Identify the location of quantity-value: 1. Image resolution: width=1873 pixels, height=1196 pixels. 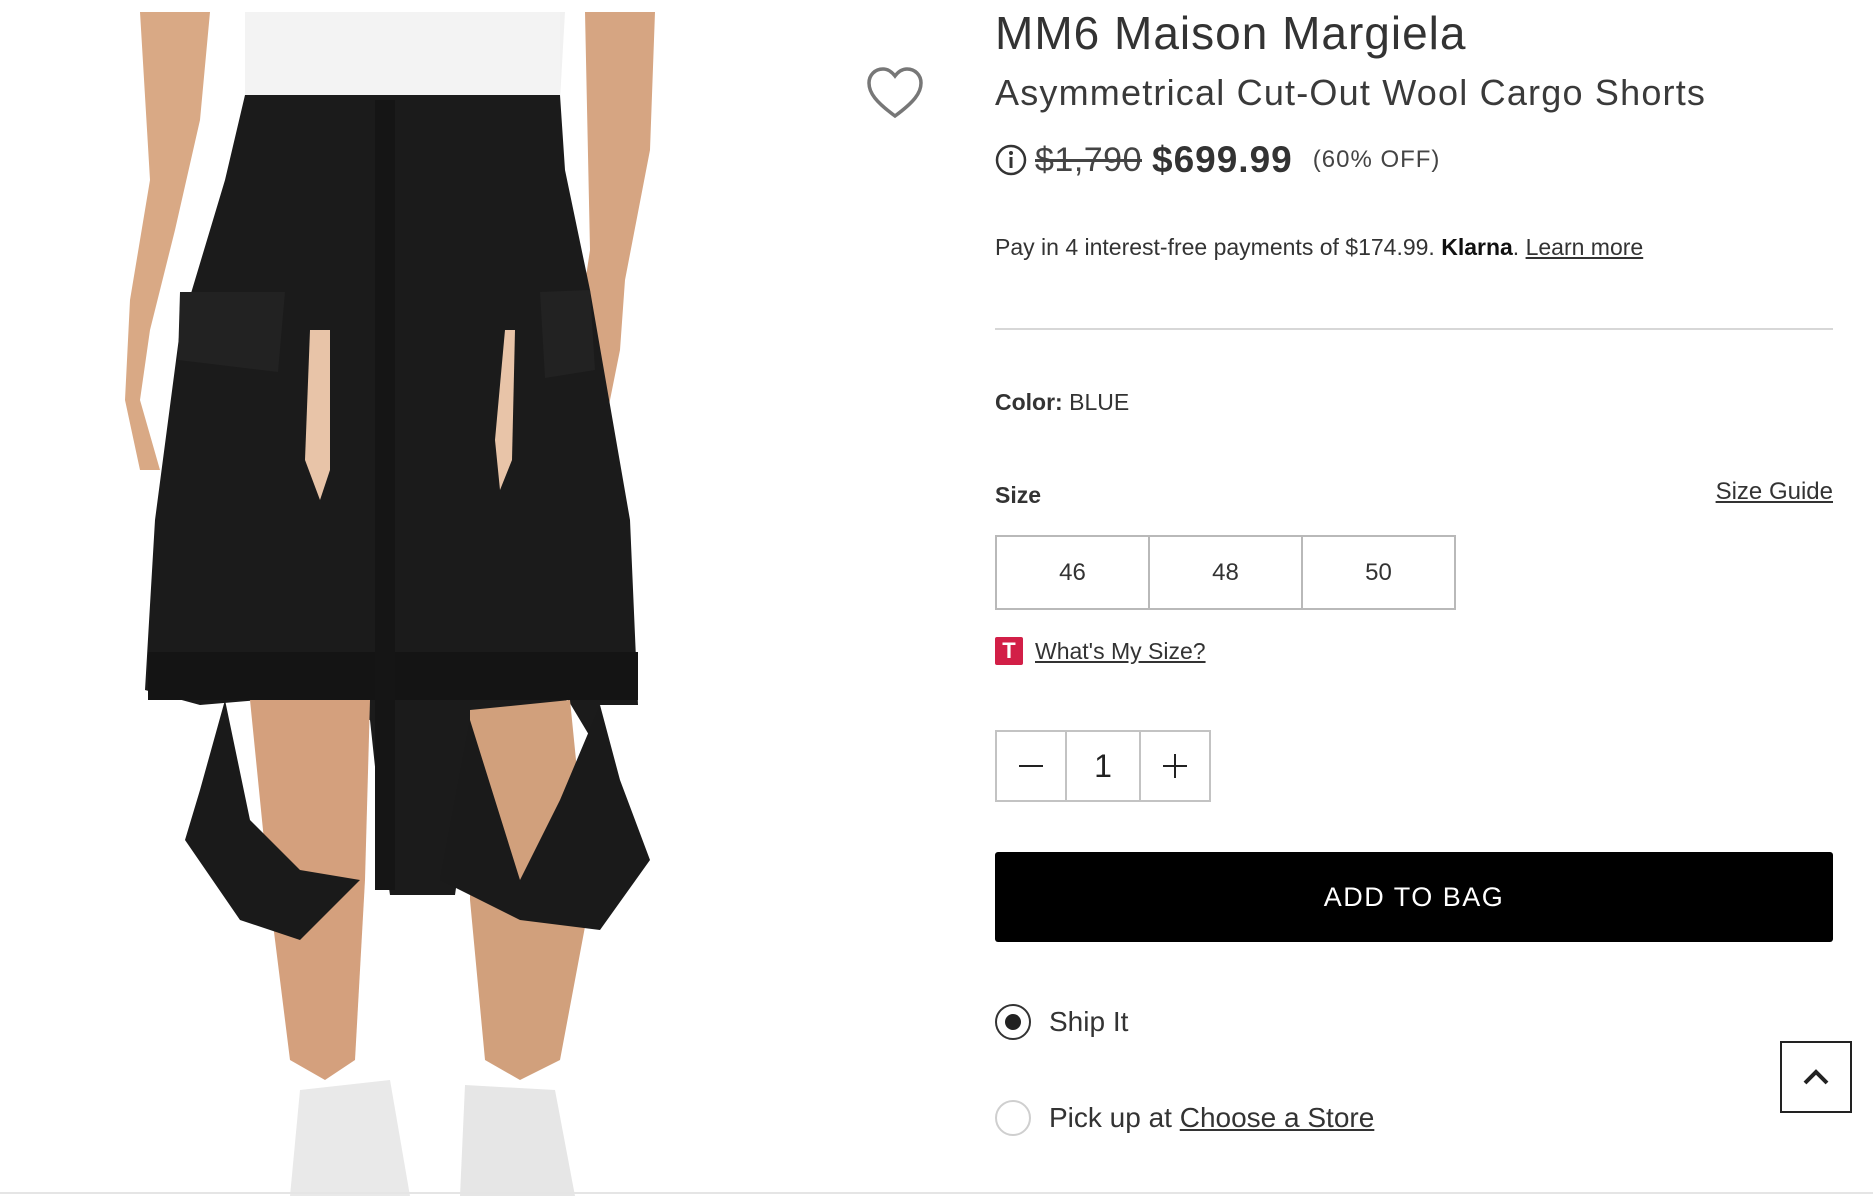
(1103, 766).